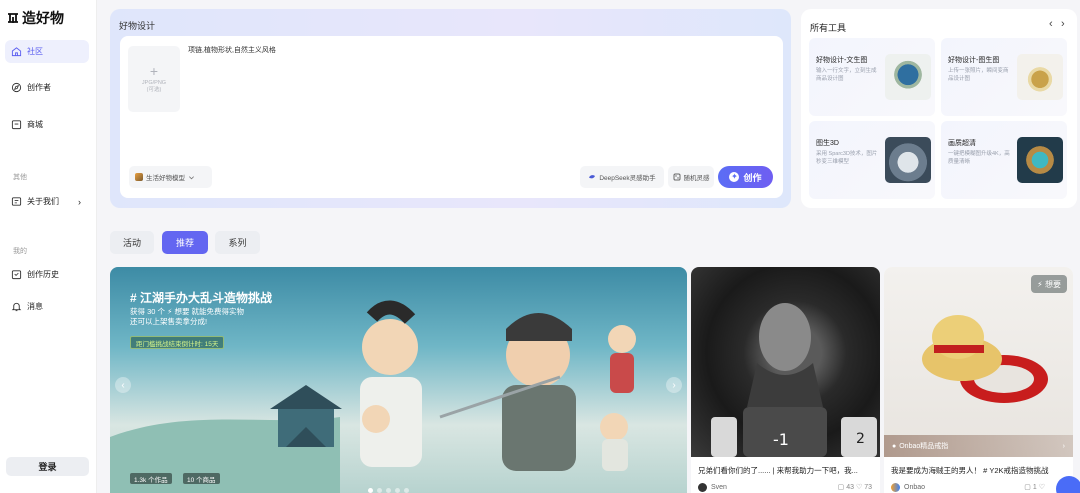 The height and width of the screenshot is (493, 1080). What do you see at coordinates (165, 178) in the screenshot?
I see `model-select-label: 生活好物模型` at bounding box center [165, 178].